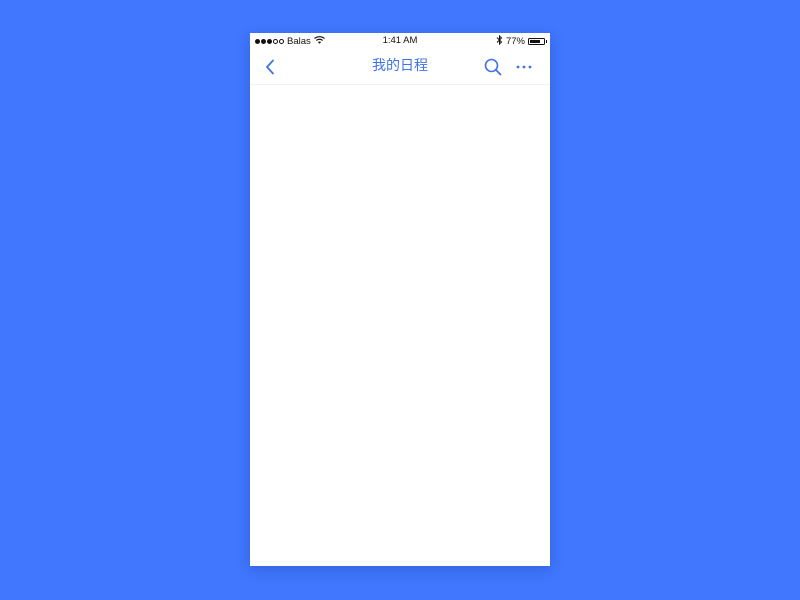 Image resolution: width=800 pixels, height=600 pixels. I want to click on status-right: 77%, so click(521, 41).